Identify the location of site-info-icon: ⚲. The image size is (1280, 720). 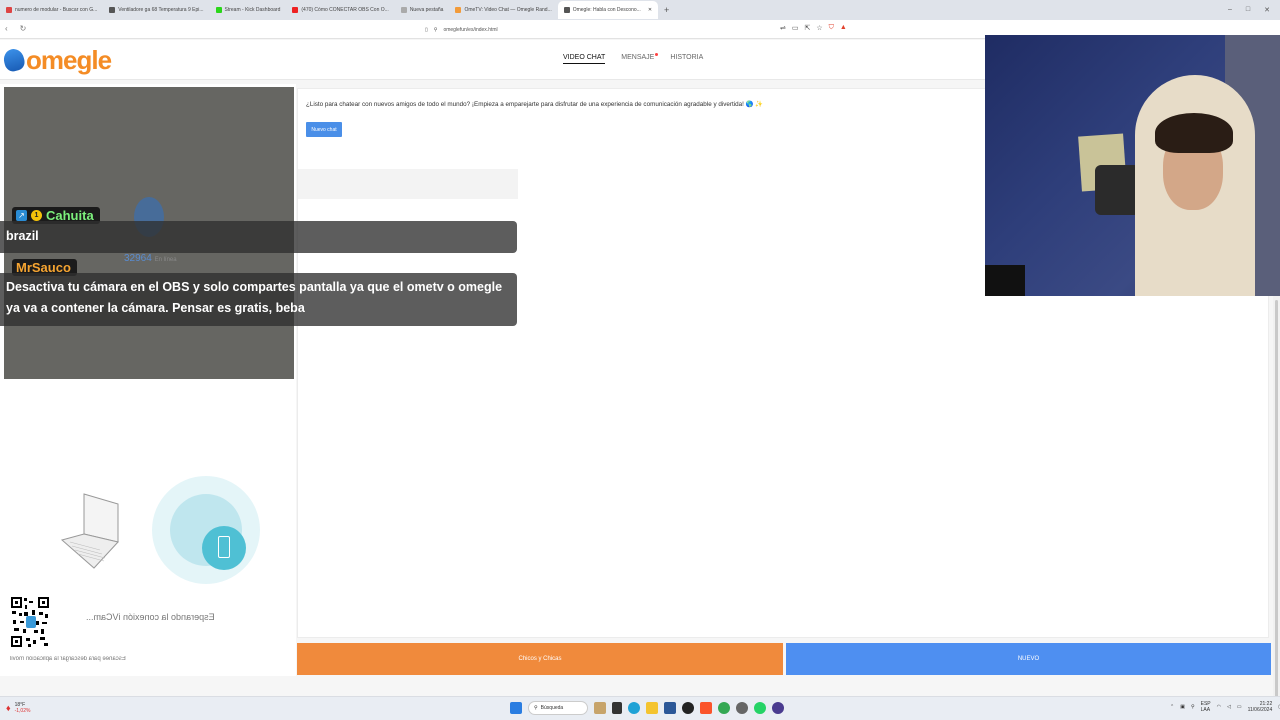
(436, 30).